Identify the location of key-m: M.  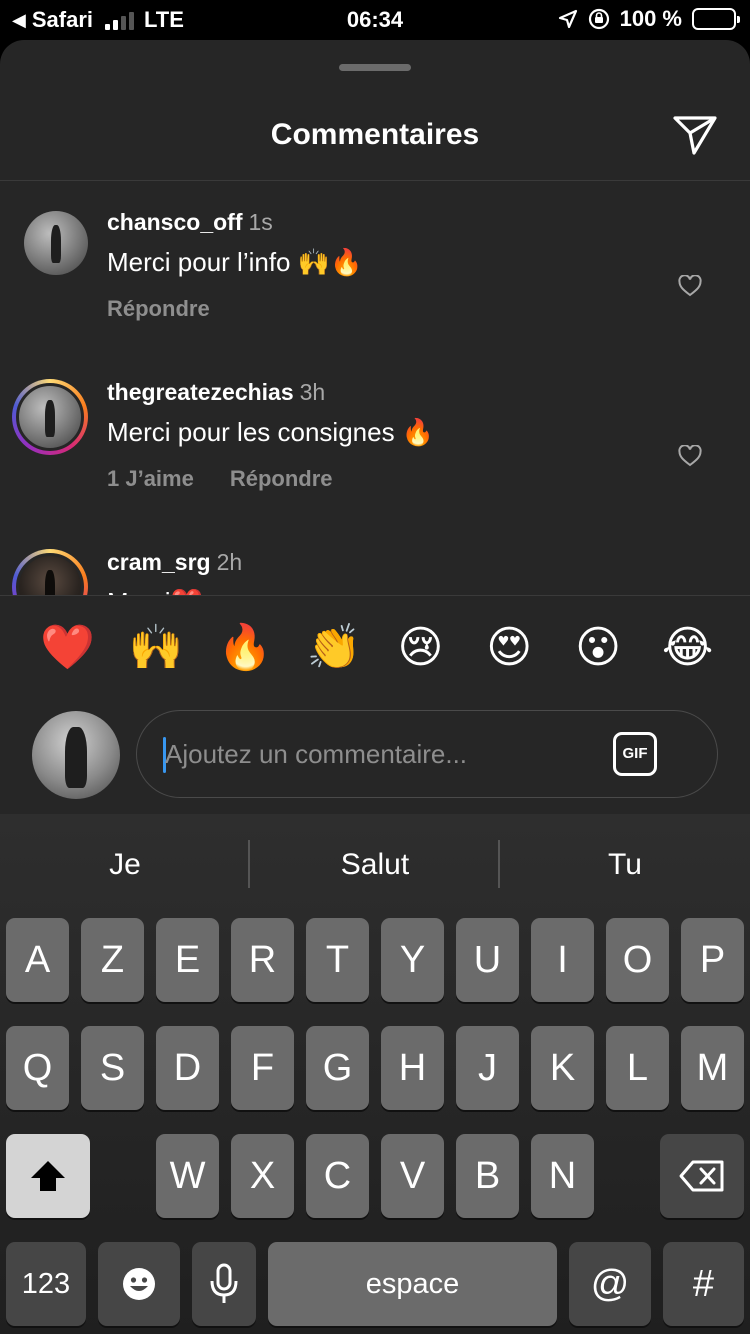
(712, 1068).